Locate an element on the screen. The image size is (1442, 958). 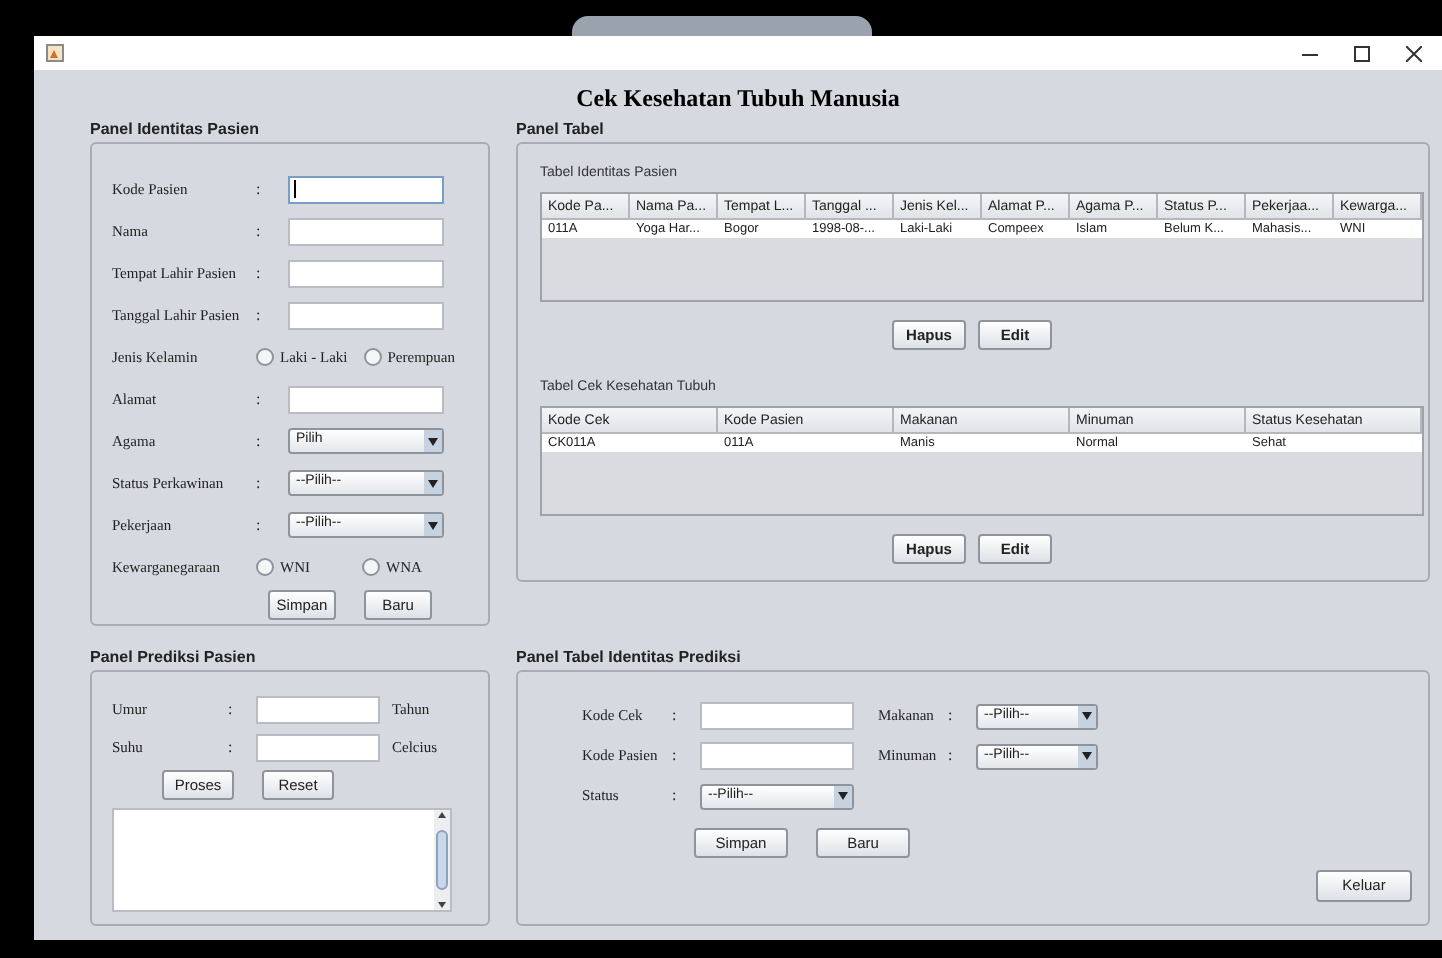
panel-title: Panel Identitas Pasien is located at coordinates (175, 130).